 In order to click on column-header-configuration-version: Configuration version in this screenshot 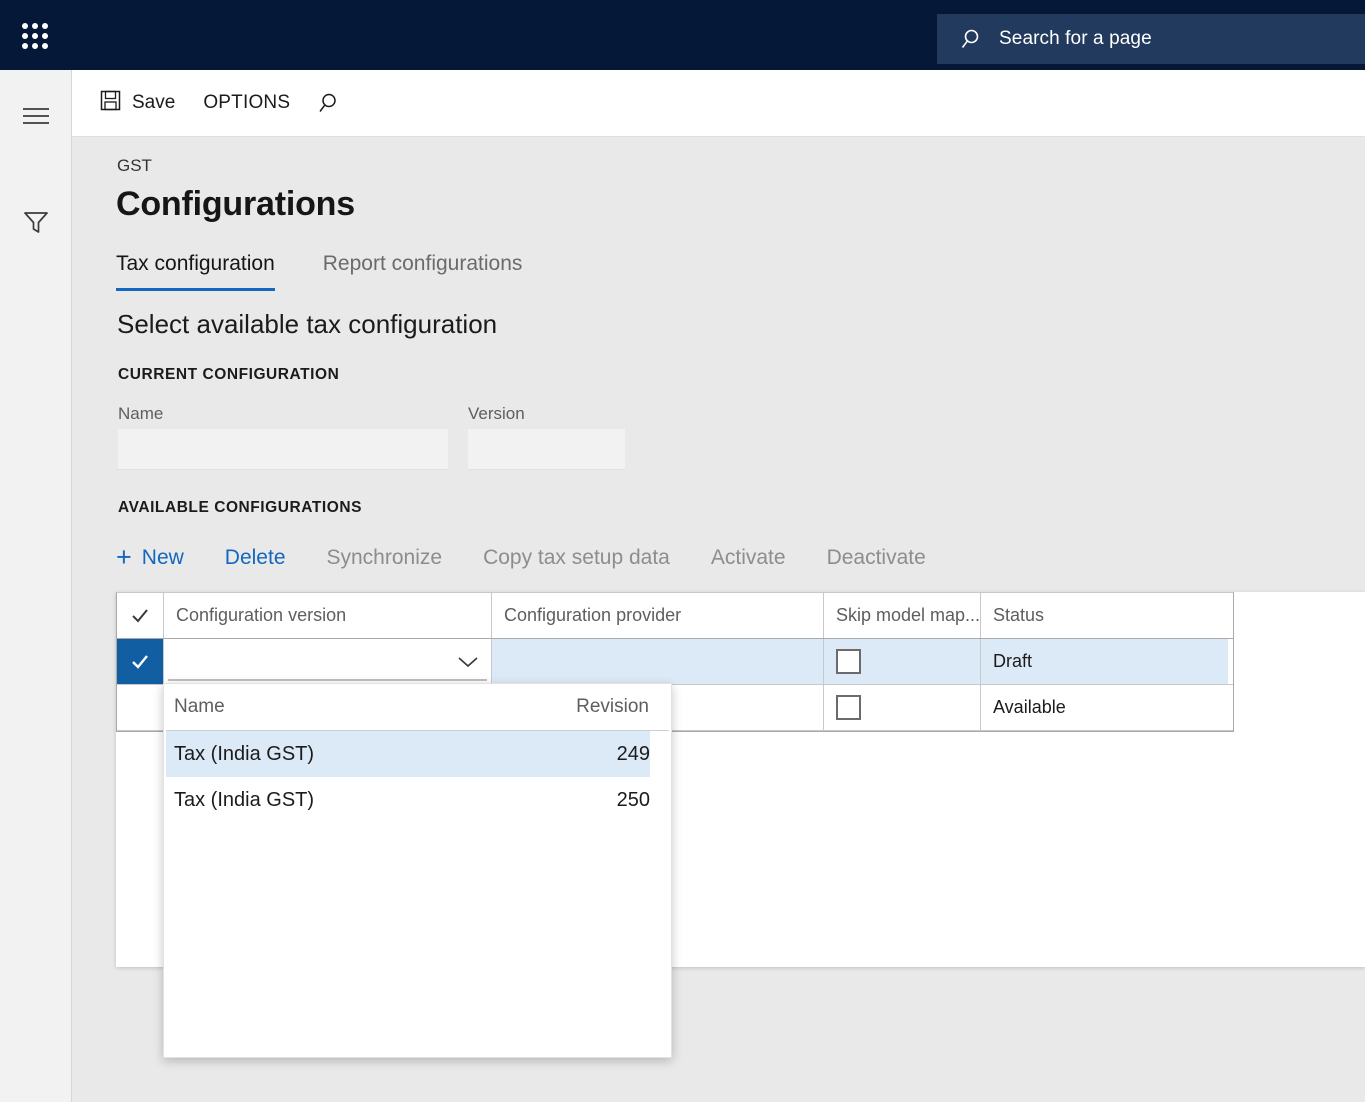, I will do `click(328, 615)`.